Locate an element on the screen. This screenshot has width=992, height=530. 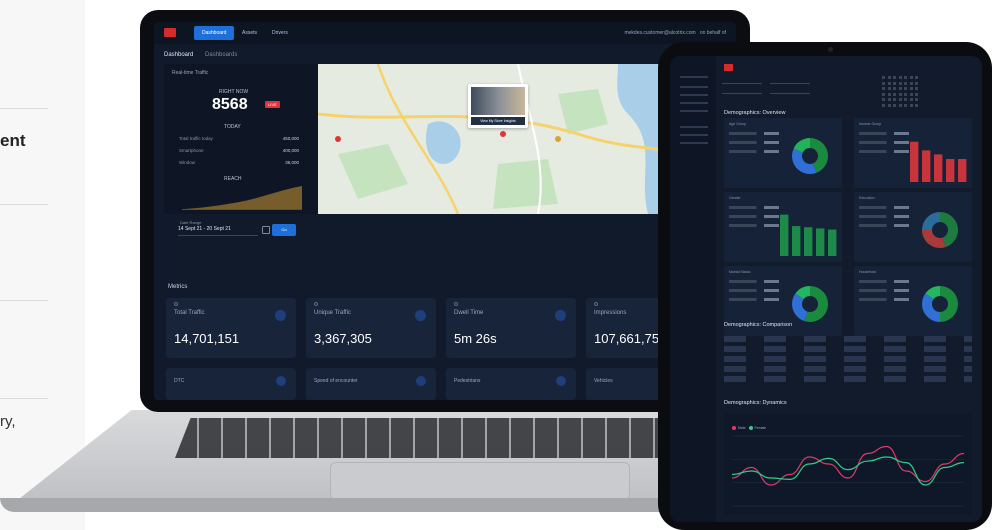
nav-tab-assets: Assets is located at coordinates (249, 33).